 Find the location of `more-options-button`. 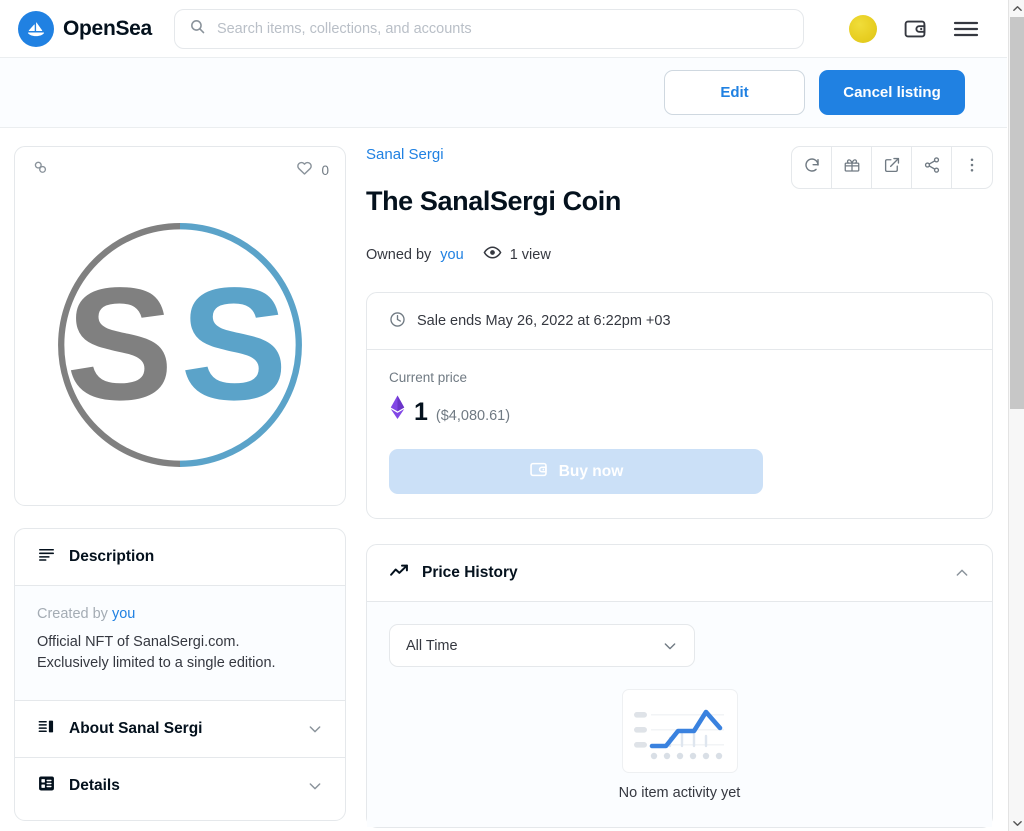

more-options-button is located at coordinates (972, 167).